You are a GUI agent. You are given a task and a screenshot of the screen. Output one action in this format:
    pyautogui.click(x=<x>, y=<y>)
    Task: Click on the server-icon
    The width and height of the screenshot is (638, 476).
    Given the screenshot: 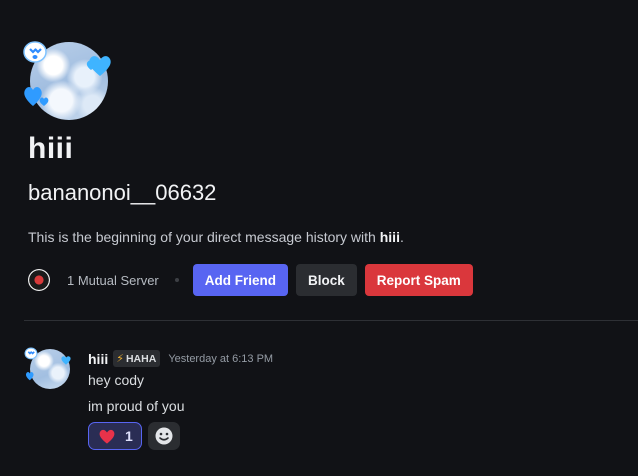 What is the action you would take?
    pyautogui.click(x=39, y=280)
    